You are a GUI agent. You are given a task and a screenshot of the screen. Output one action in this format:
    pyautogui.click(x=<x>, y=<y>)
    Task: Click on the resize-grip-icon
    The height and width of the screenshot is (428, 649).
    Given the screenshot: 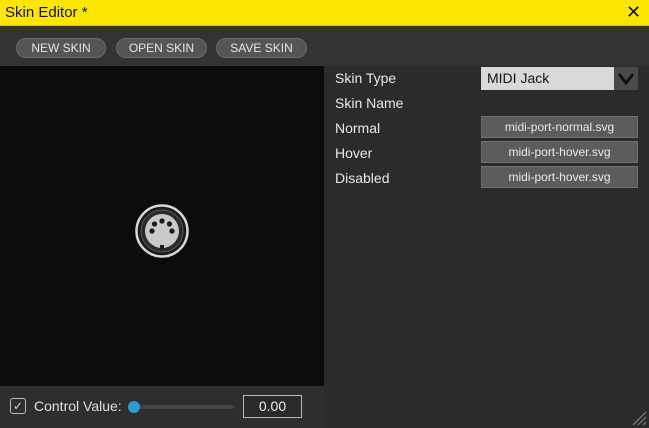 What is the action you would take?
    pyautogui.click(x=639, y=418)
    